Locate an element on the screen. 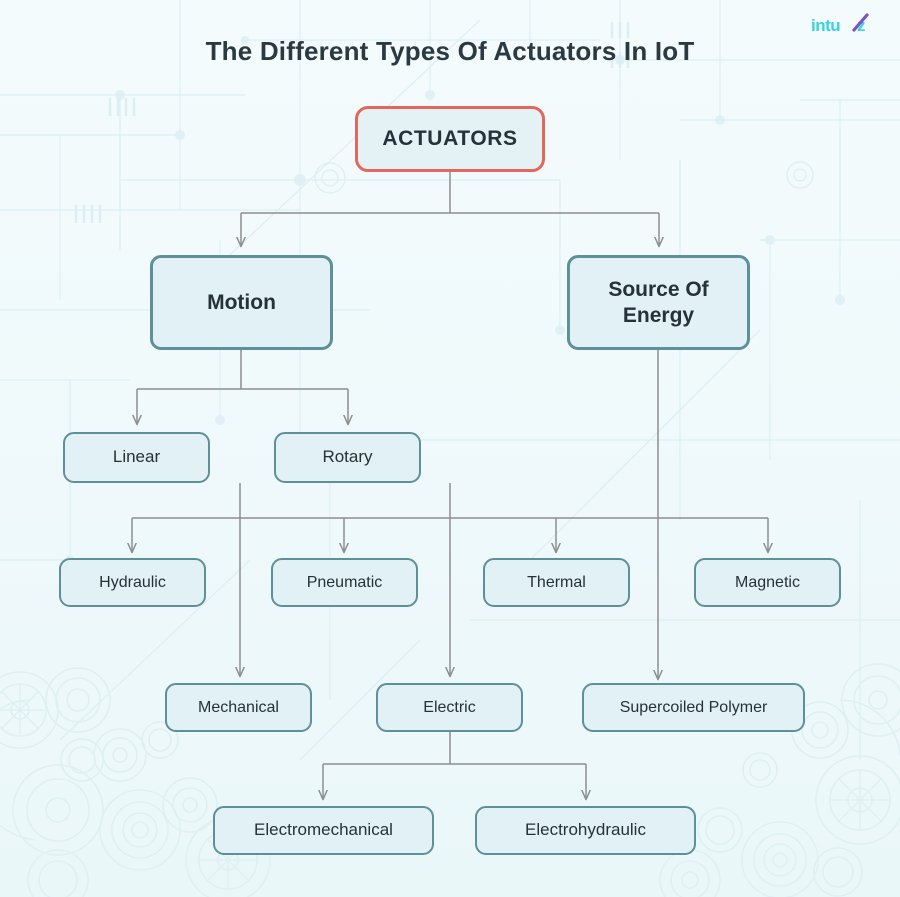  node-electric: Electric is located at coordinates (449, 707).